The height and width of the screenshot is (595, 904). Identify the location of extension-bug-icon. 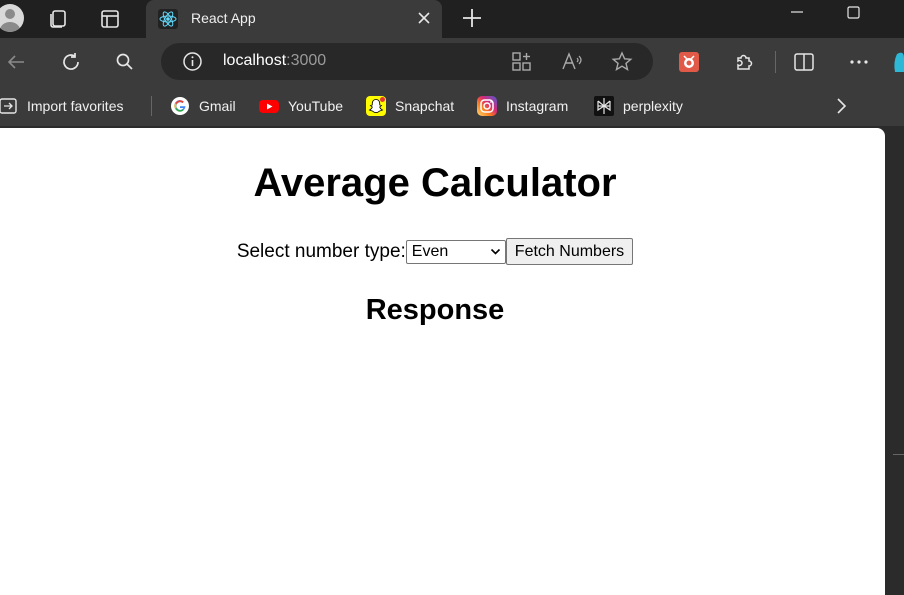
(689, 62).